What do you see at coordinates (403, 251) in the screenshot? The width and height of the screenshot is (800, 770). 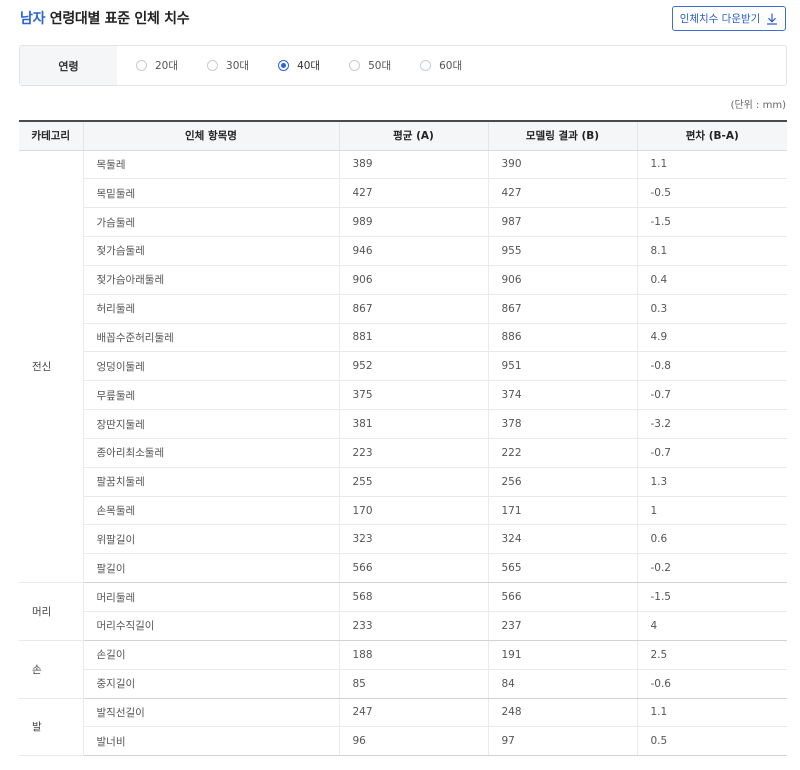 I see `table-row: 젖가슴둘레 946 955 8.1` at bounding box center [403, 251].